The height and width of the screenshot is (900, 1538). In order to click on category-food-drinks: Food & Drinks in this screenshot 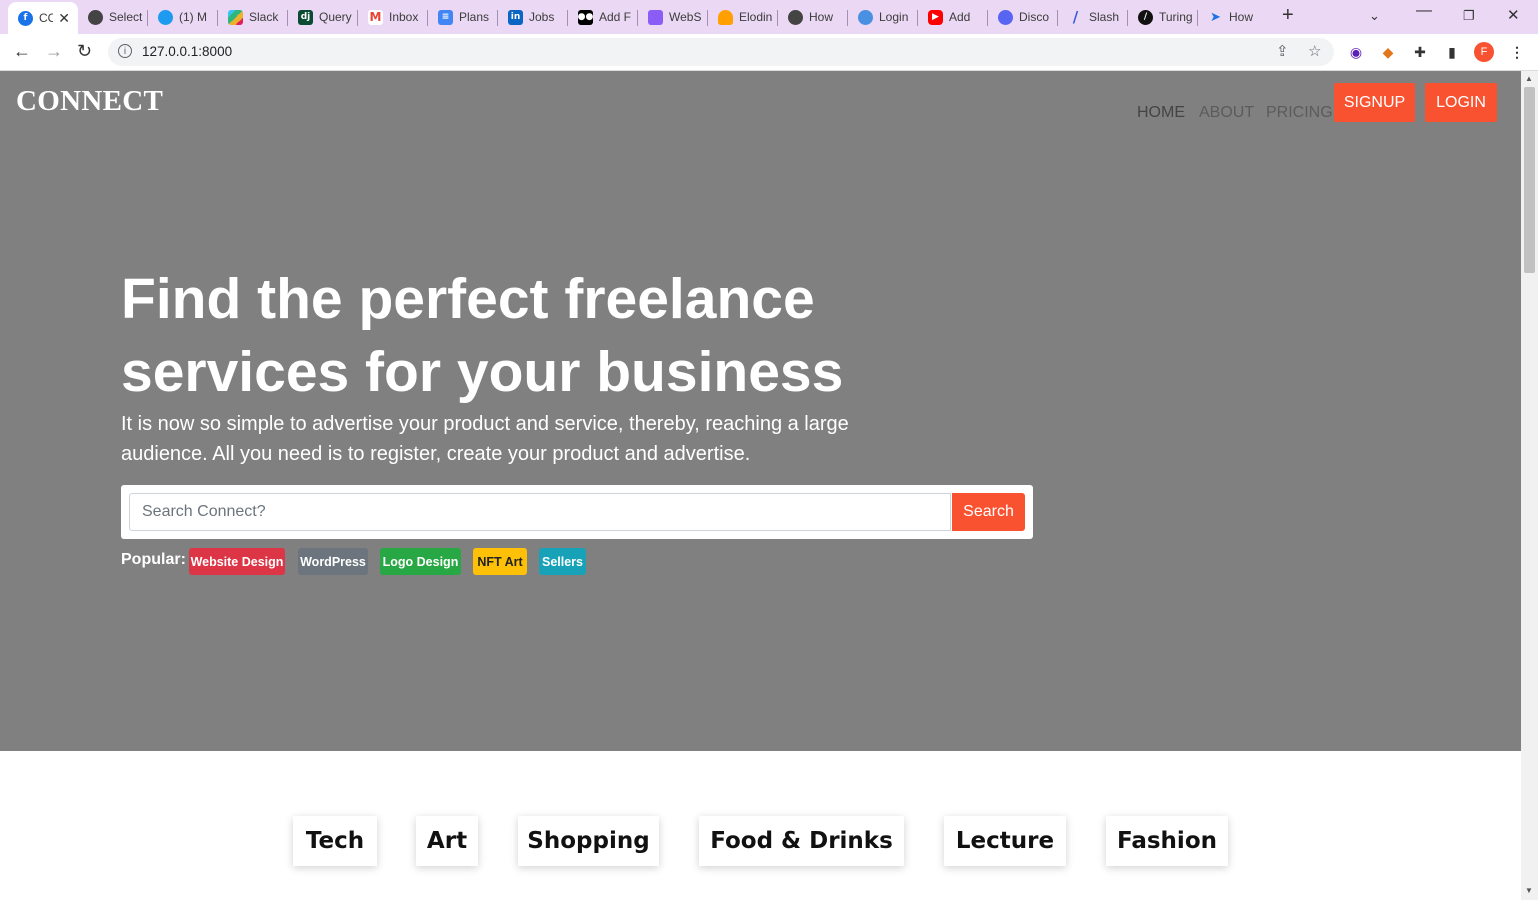, I will do `click(801, 841)`.